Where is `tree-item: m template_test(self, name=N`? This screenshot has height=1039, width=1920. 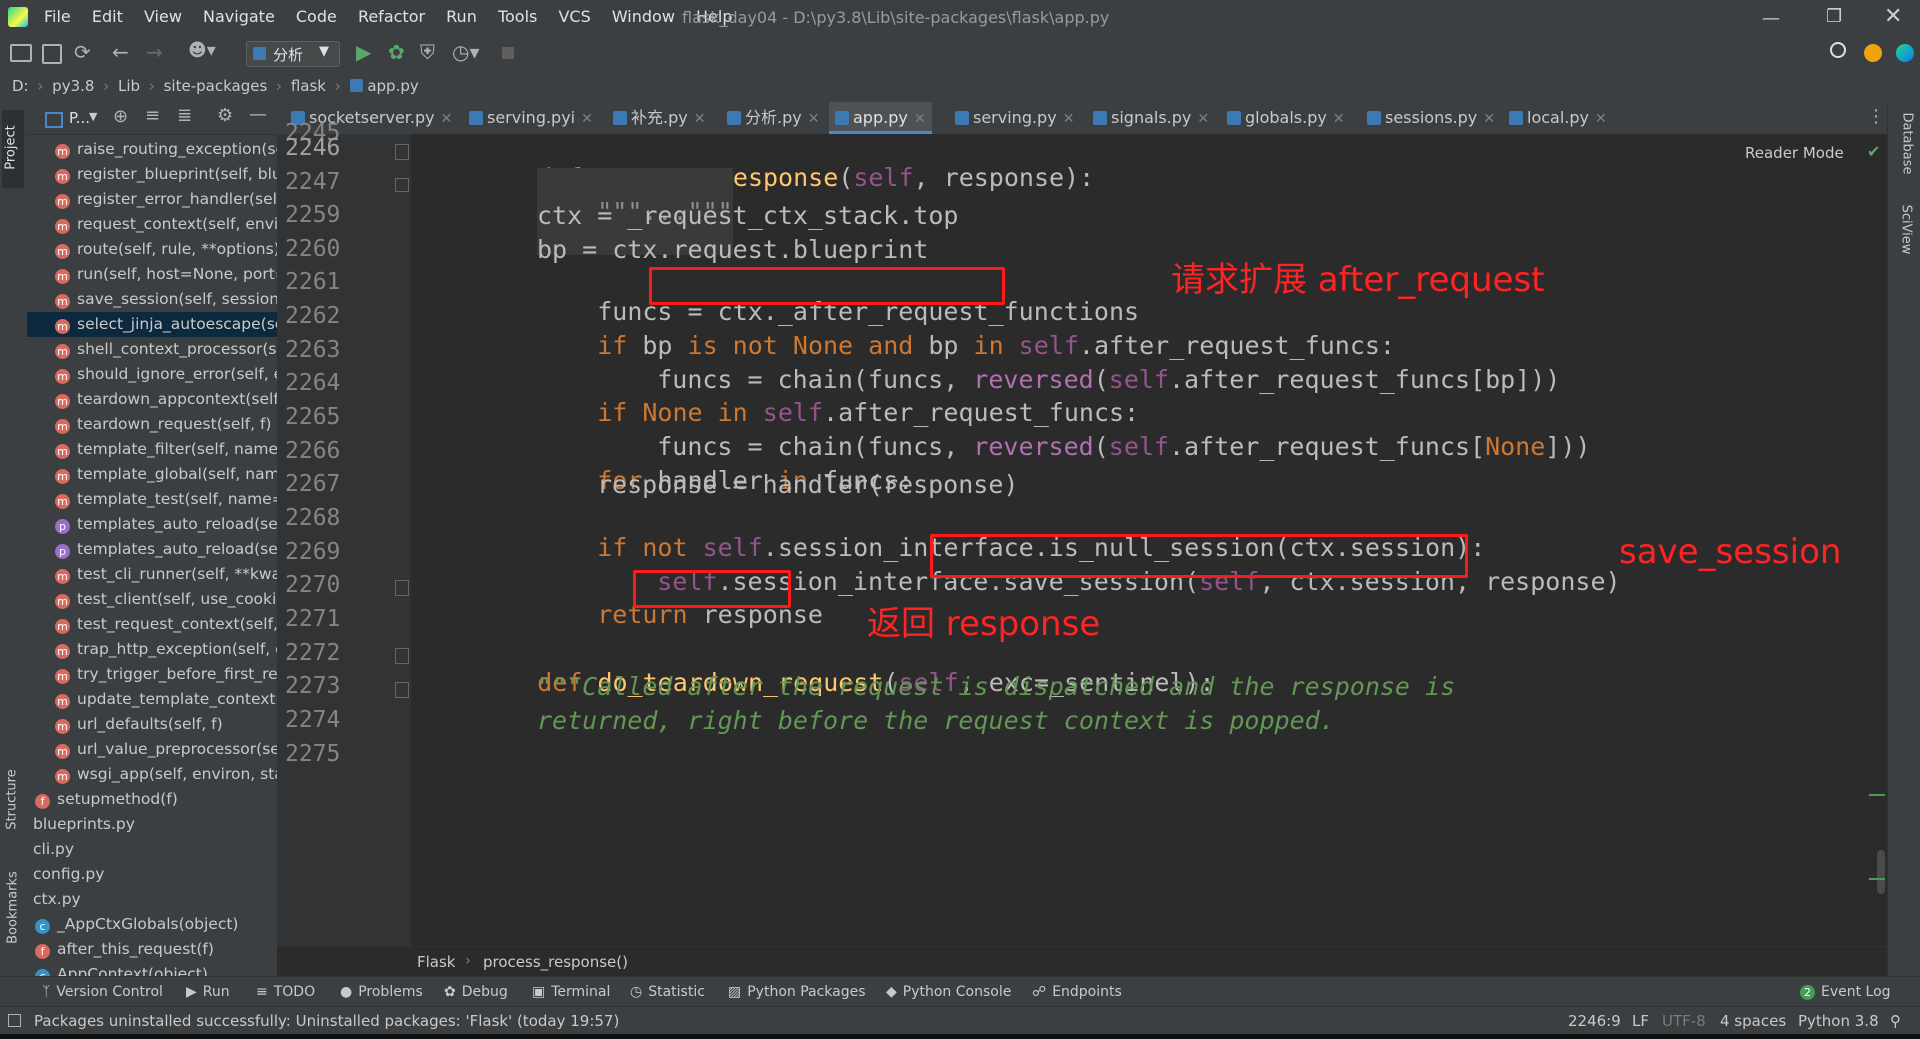 tree-item: m template_test(self, name=N is located at coordinates (166, 499).